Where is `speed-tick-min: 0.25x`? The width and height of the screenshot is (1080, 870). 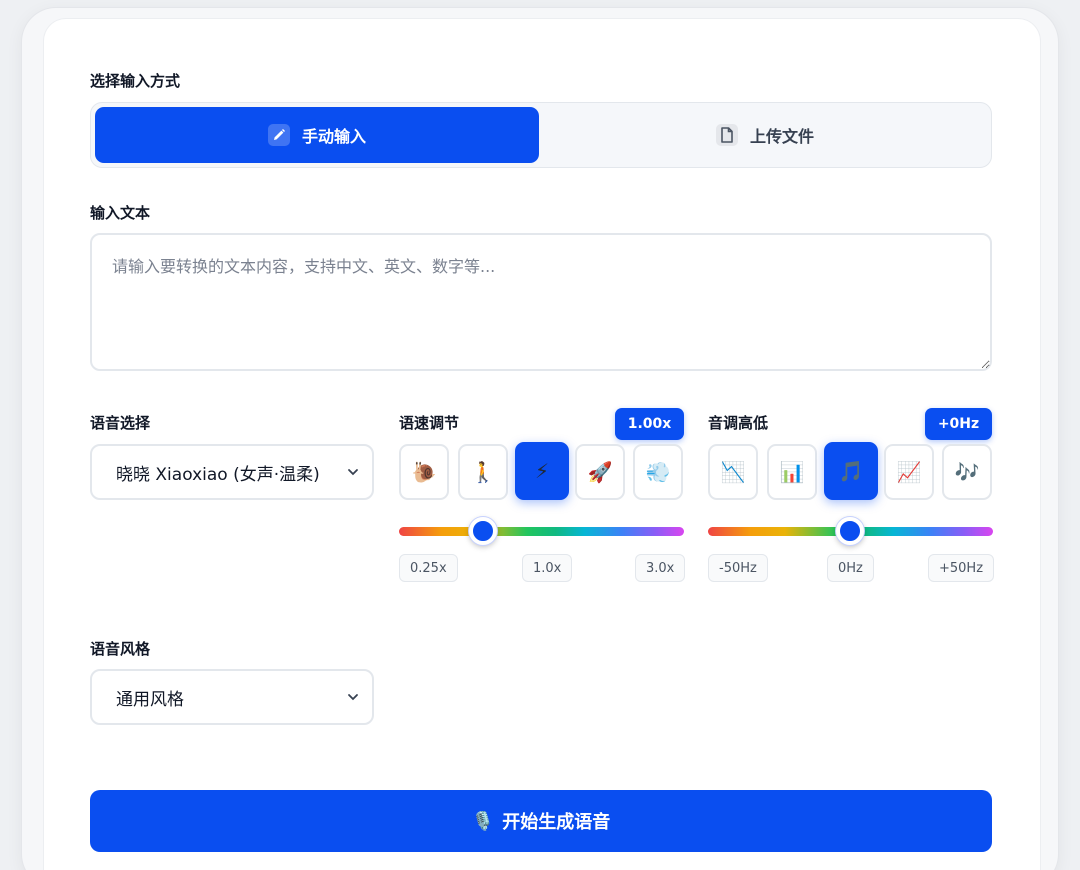
speed-tick-min: 0.25x is located at coordinates (428, 568).